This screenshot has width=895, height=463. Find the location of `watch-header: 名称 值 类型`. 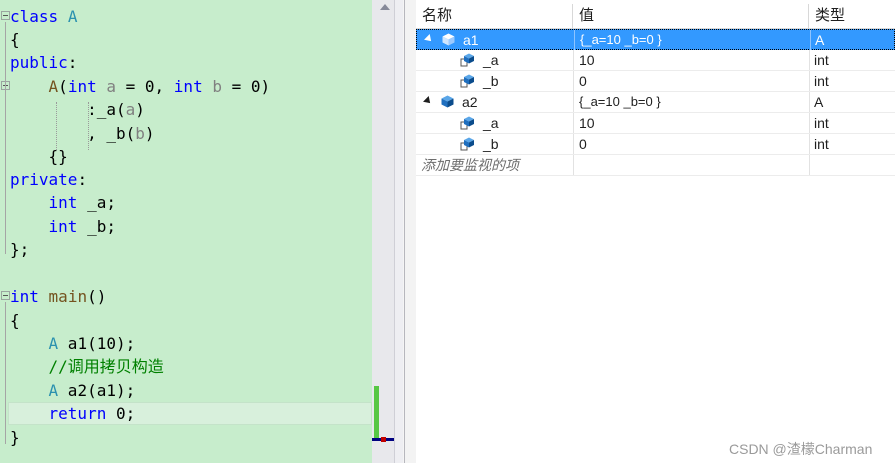

watch-header: 名称 值 类型 is located at coordinates (655, 16).